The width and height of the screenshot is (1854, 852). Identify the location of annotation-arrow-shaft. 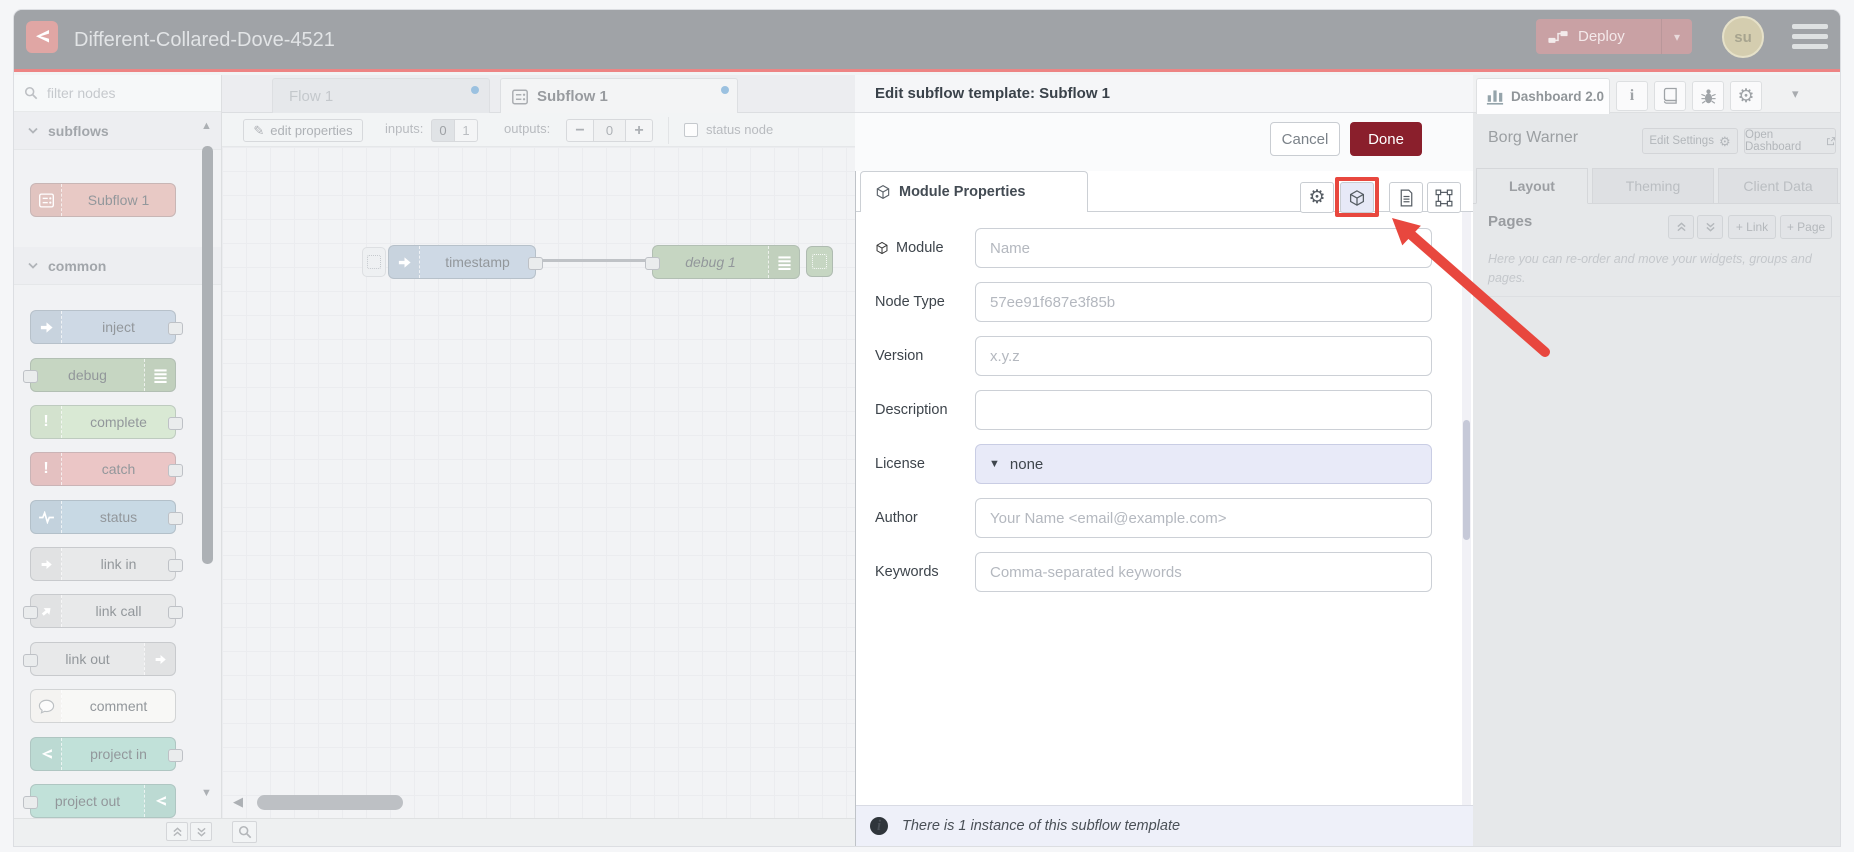
(1478, 293).